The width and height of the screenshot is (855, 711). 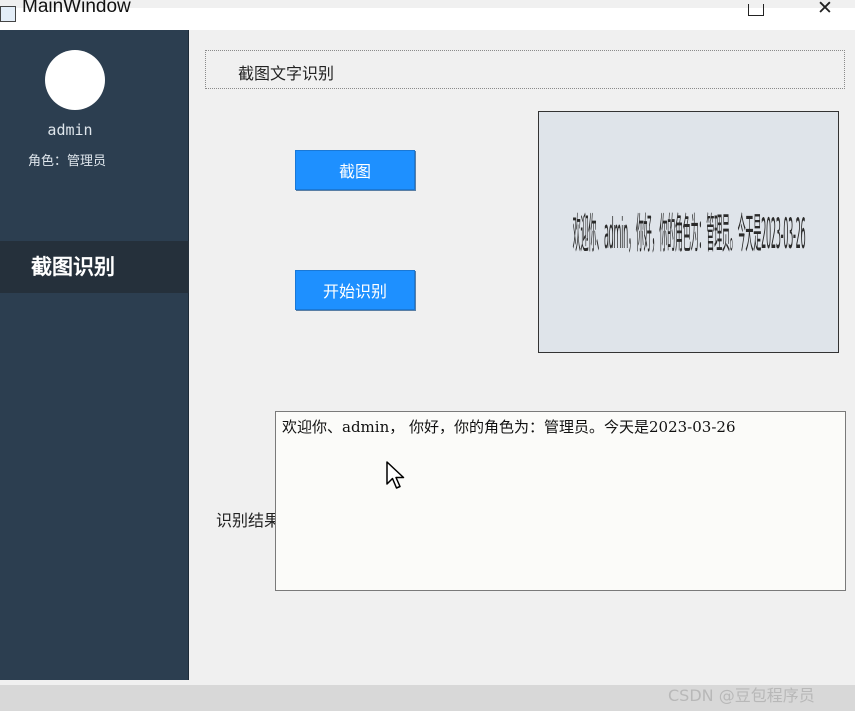 What do you see at coordinates (395, 475) in the screenshot?
I see `mouse-cursor-icon` at bounding box center [395, 475].